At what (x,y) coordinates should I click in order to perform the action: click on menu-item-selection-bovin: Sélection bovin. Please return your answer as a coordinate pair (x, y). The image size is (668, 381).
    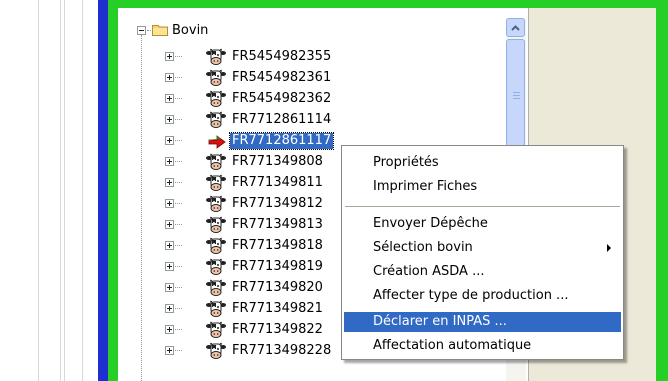
    Looking at the image, I should click on (482, 248).